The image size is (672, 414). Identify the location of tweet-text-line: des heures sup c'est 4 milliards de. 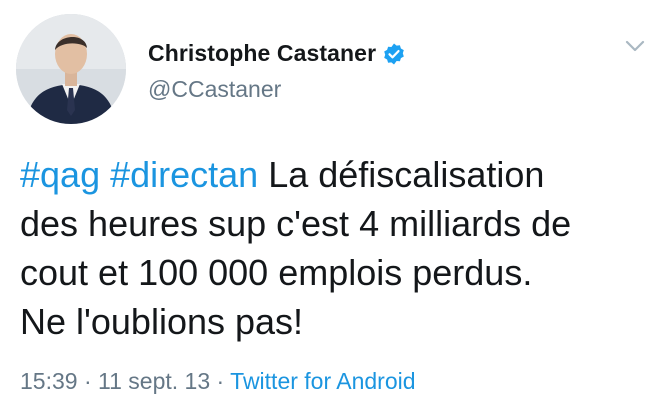
(296, 223).